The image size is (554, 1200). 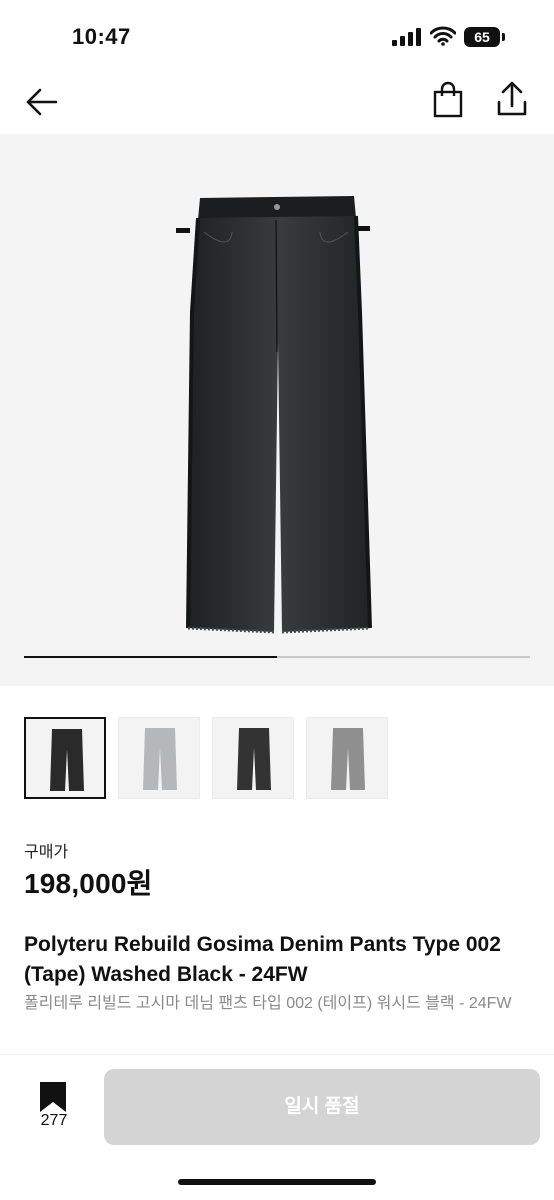 What do you see at coordinates (322, 1107) in the screenshot?
I see `sold-out-button: 일시 품절` at bounding box center [322, 1107].